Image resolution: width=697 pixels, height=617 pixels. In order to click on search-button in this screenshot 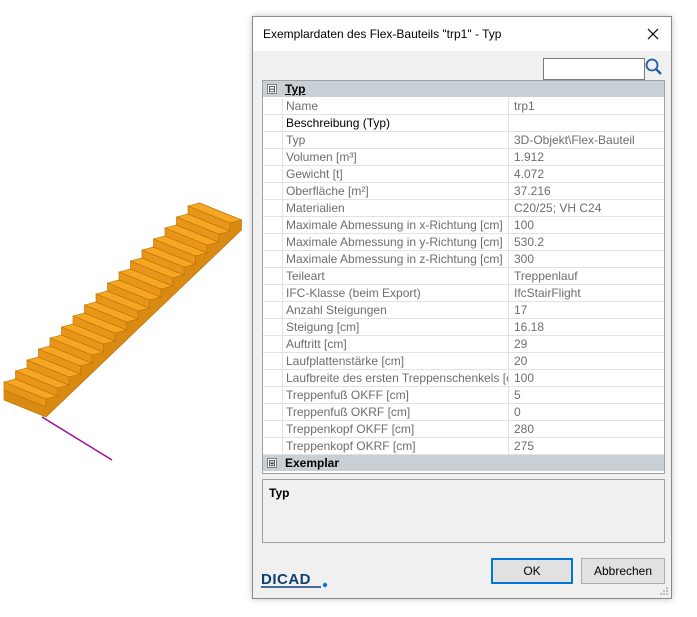, I will do `click(654, 67)`.